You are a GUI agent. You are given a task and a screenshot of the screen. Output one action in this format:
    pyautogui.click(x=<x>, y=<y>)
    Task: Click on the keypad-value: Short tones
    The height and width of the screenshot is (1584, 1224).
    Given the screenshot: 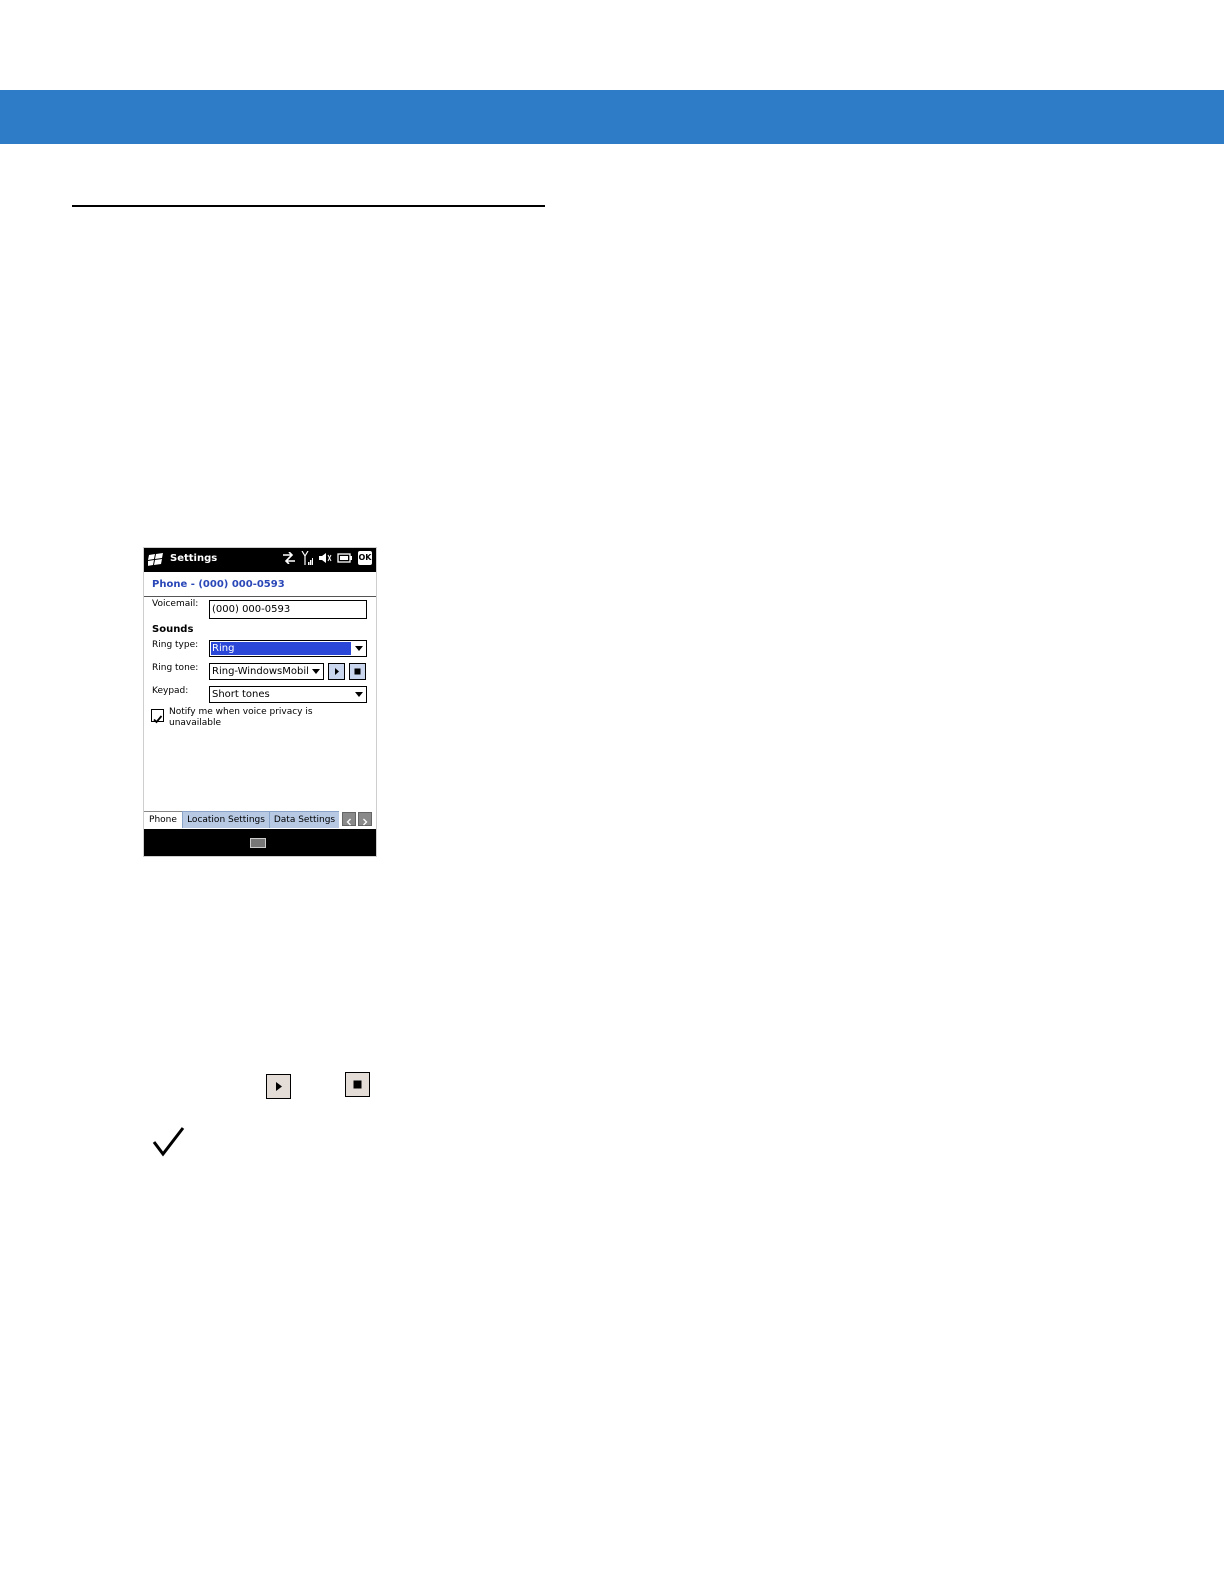 What is the action you would take?
    pyautogui.click(x=241, y=694)
    